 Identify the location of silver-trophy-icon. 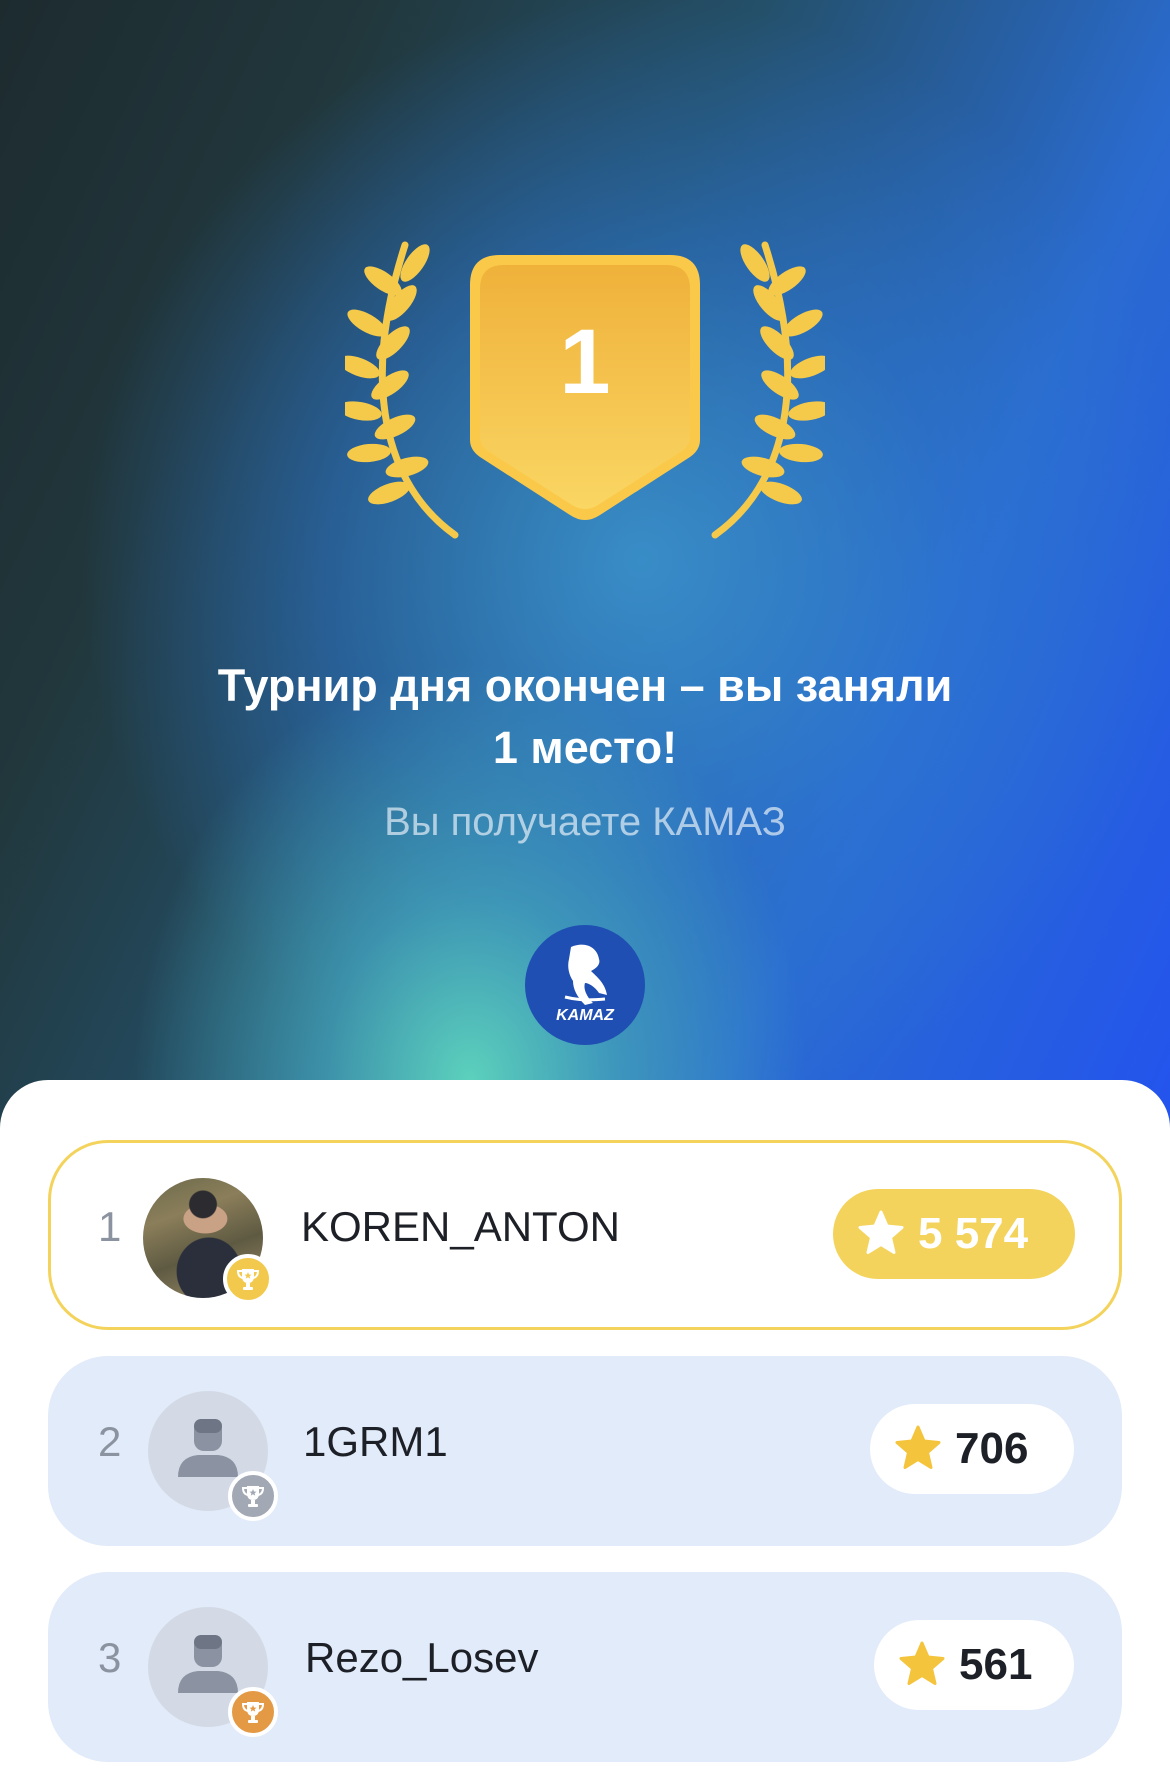
(253, 1496).